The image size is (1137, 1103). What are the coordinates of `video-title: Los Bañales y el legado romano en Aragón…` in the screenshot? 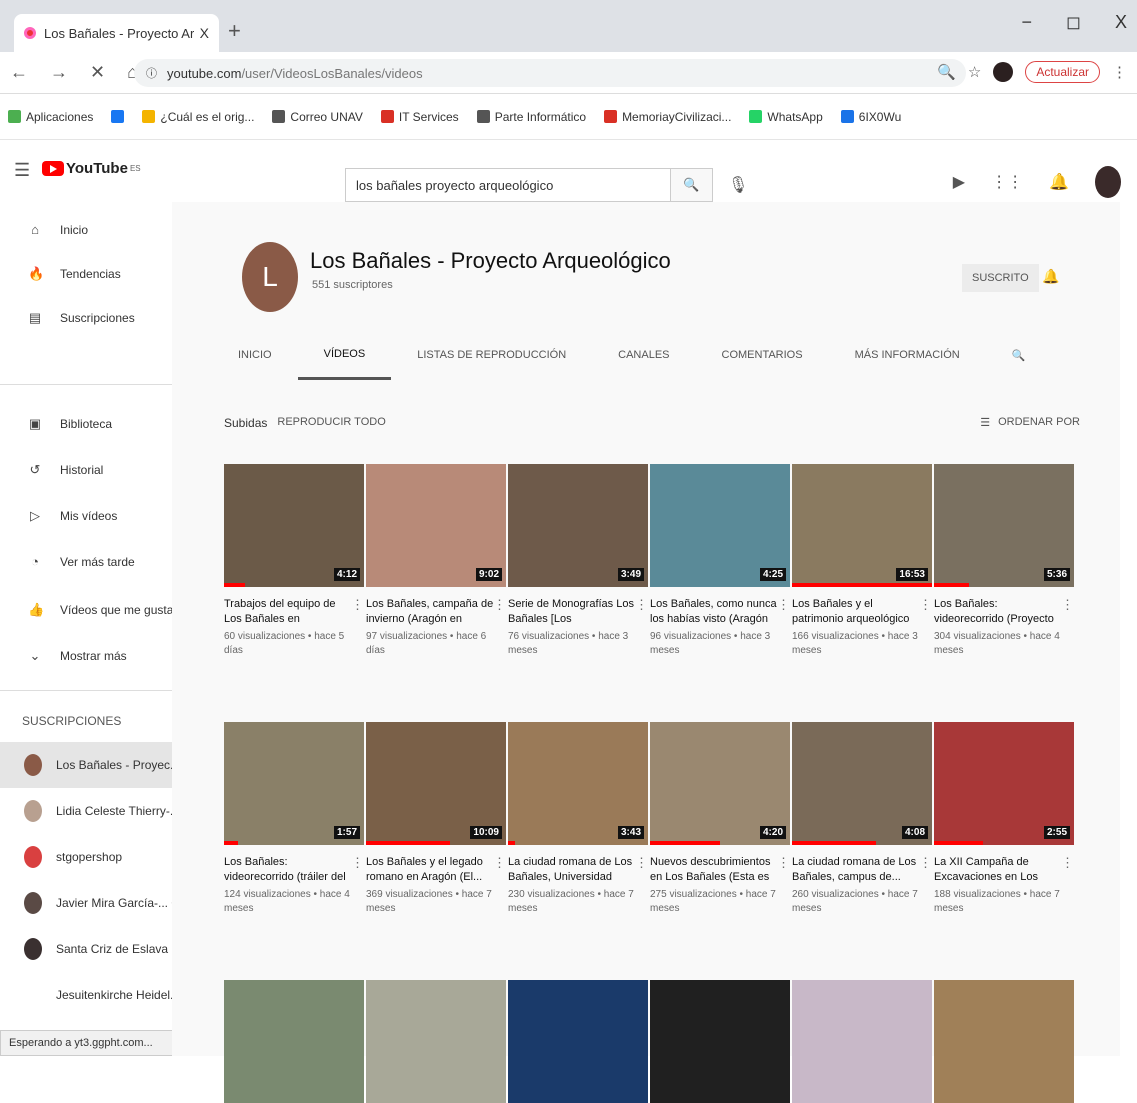 It's located at (430, 870).